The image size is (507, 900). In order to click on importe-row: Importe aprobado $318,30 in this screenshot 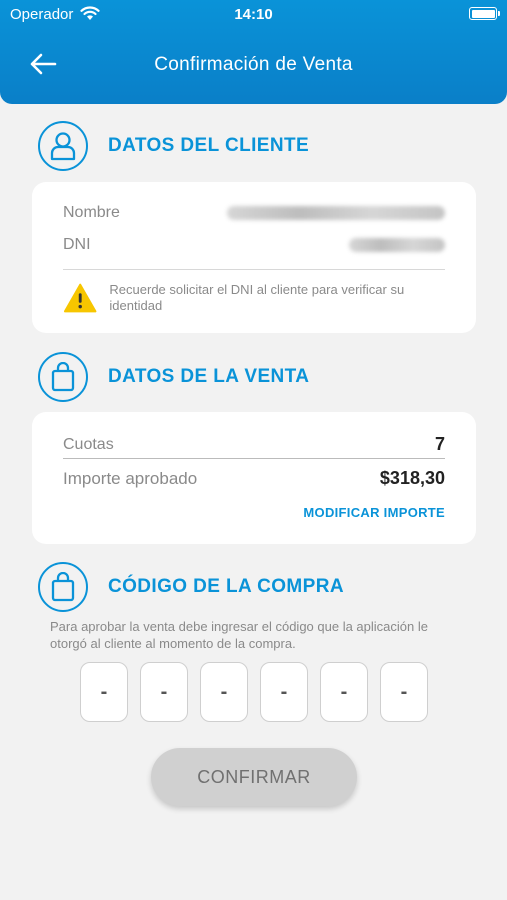, I will do `click(254, 478)`.